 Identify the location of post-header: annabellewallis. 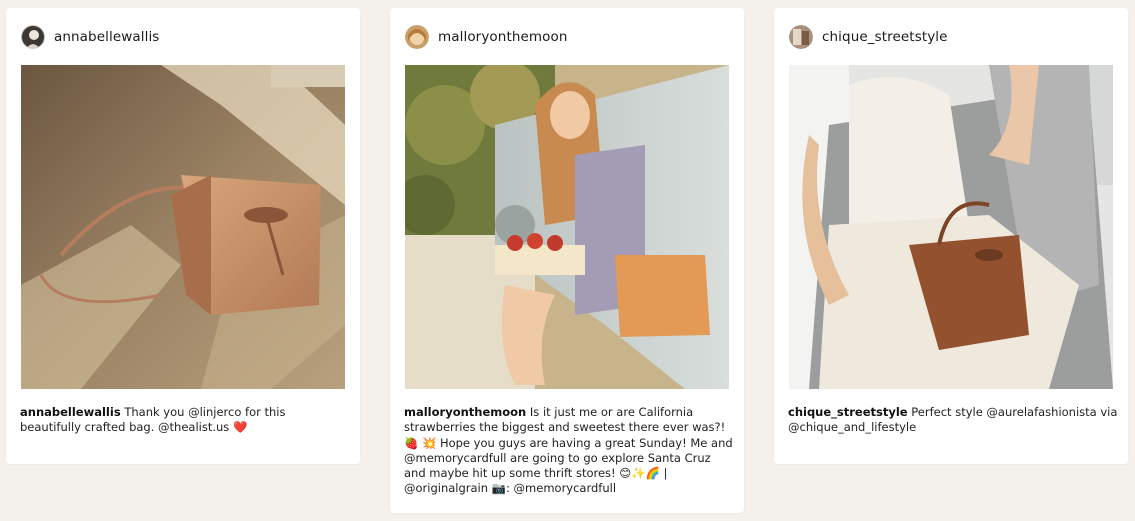
(90, 37).